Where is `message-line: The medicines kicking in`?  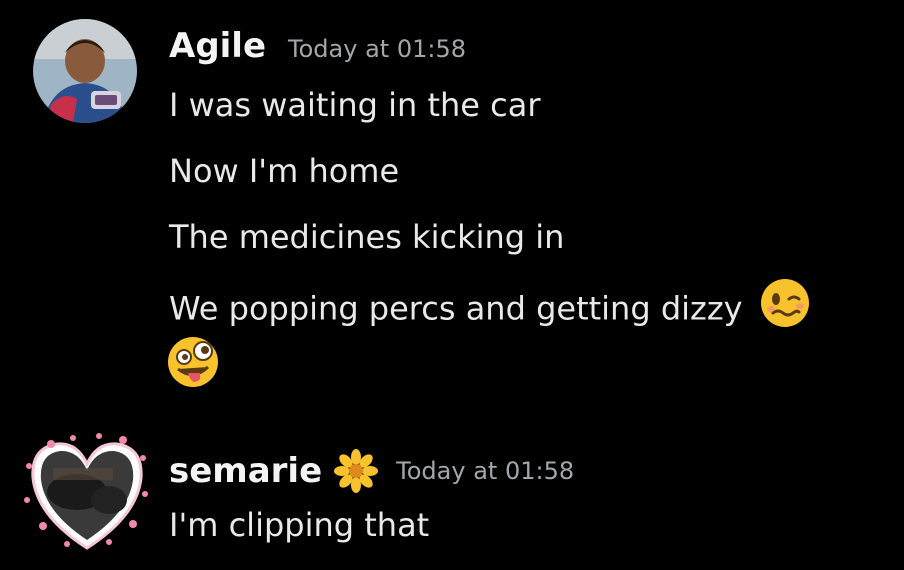 message-line: The medicines kicking in is located at coordinates (366, 237).